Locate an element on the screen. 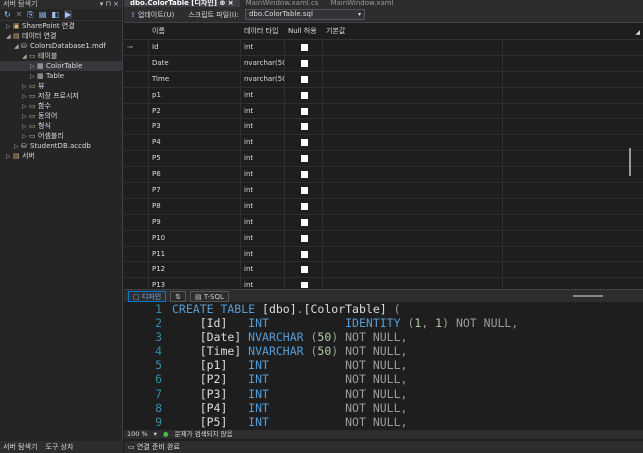 The height and width of the screenshot is (453, 643). connect-database-icon: ⎘ is located at coordinates (30, 15).